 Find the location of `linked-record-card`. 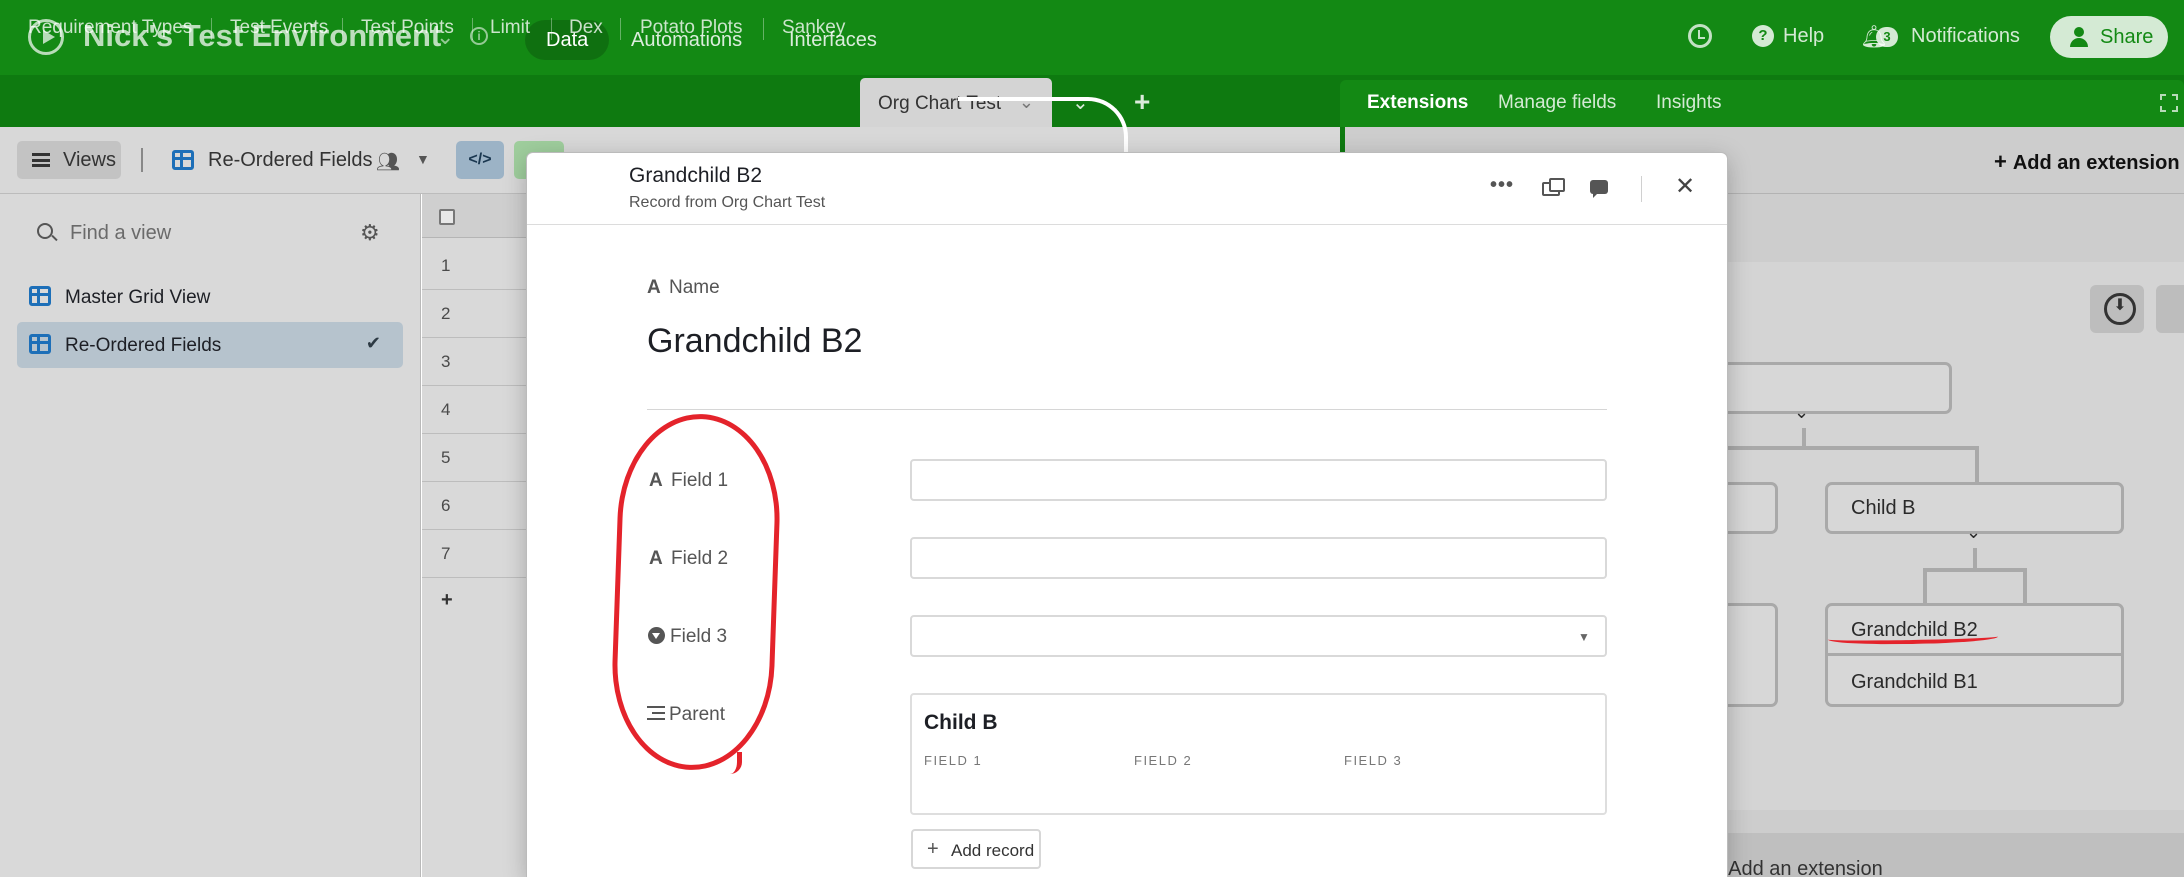

linked-record-card is located at coordinates (1258, 754).